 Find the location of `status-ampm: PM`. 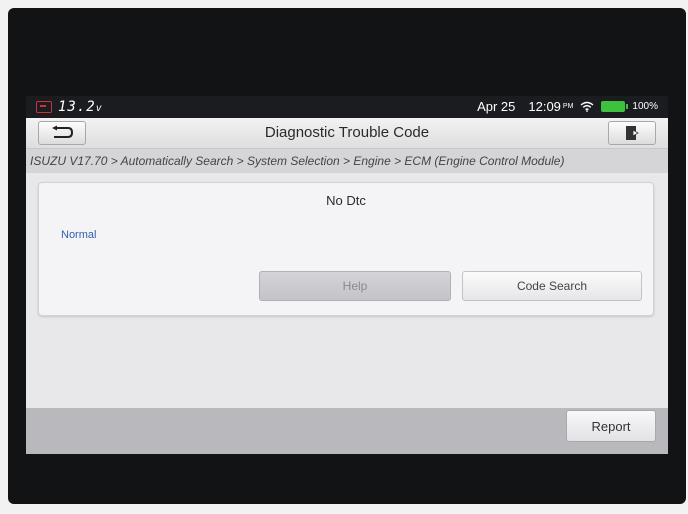

status-ampm: PM is located at coordinates (568, 106).